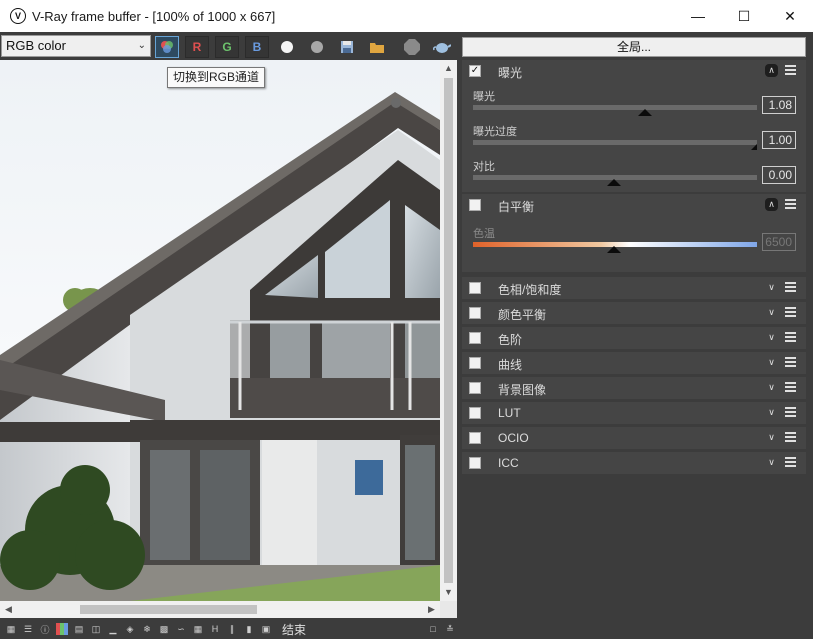  I want to click on maximize-button: ☐, so click(744, 16).